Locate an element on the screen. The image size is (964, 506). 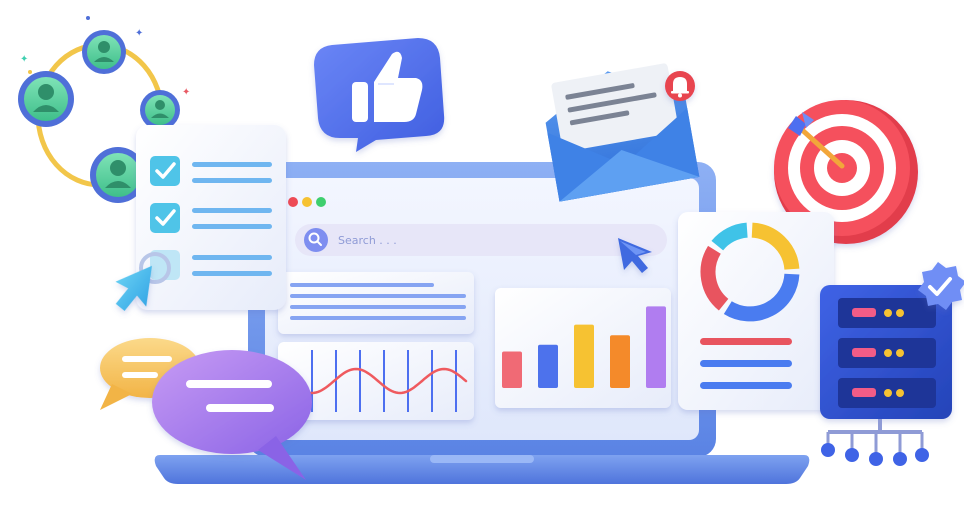
window-controls is located at coordinates (307, 202).